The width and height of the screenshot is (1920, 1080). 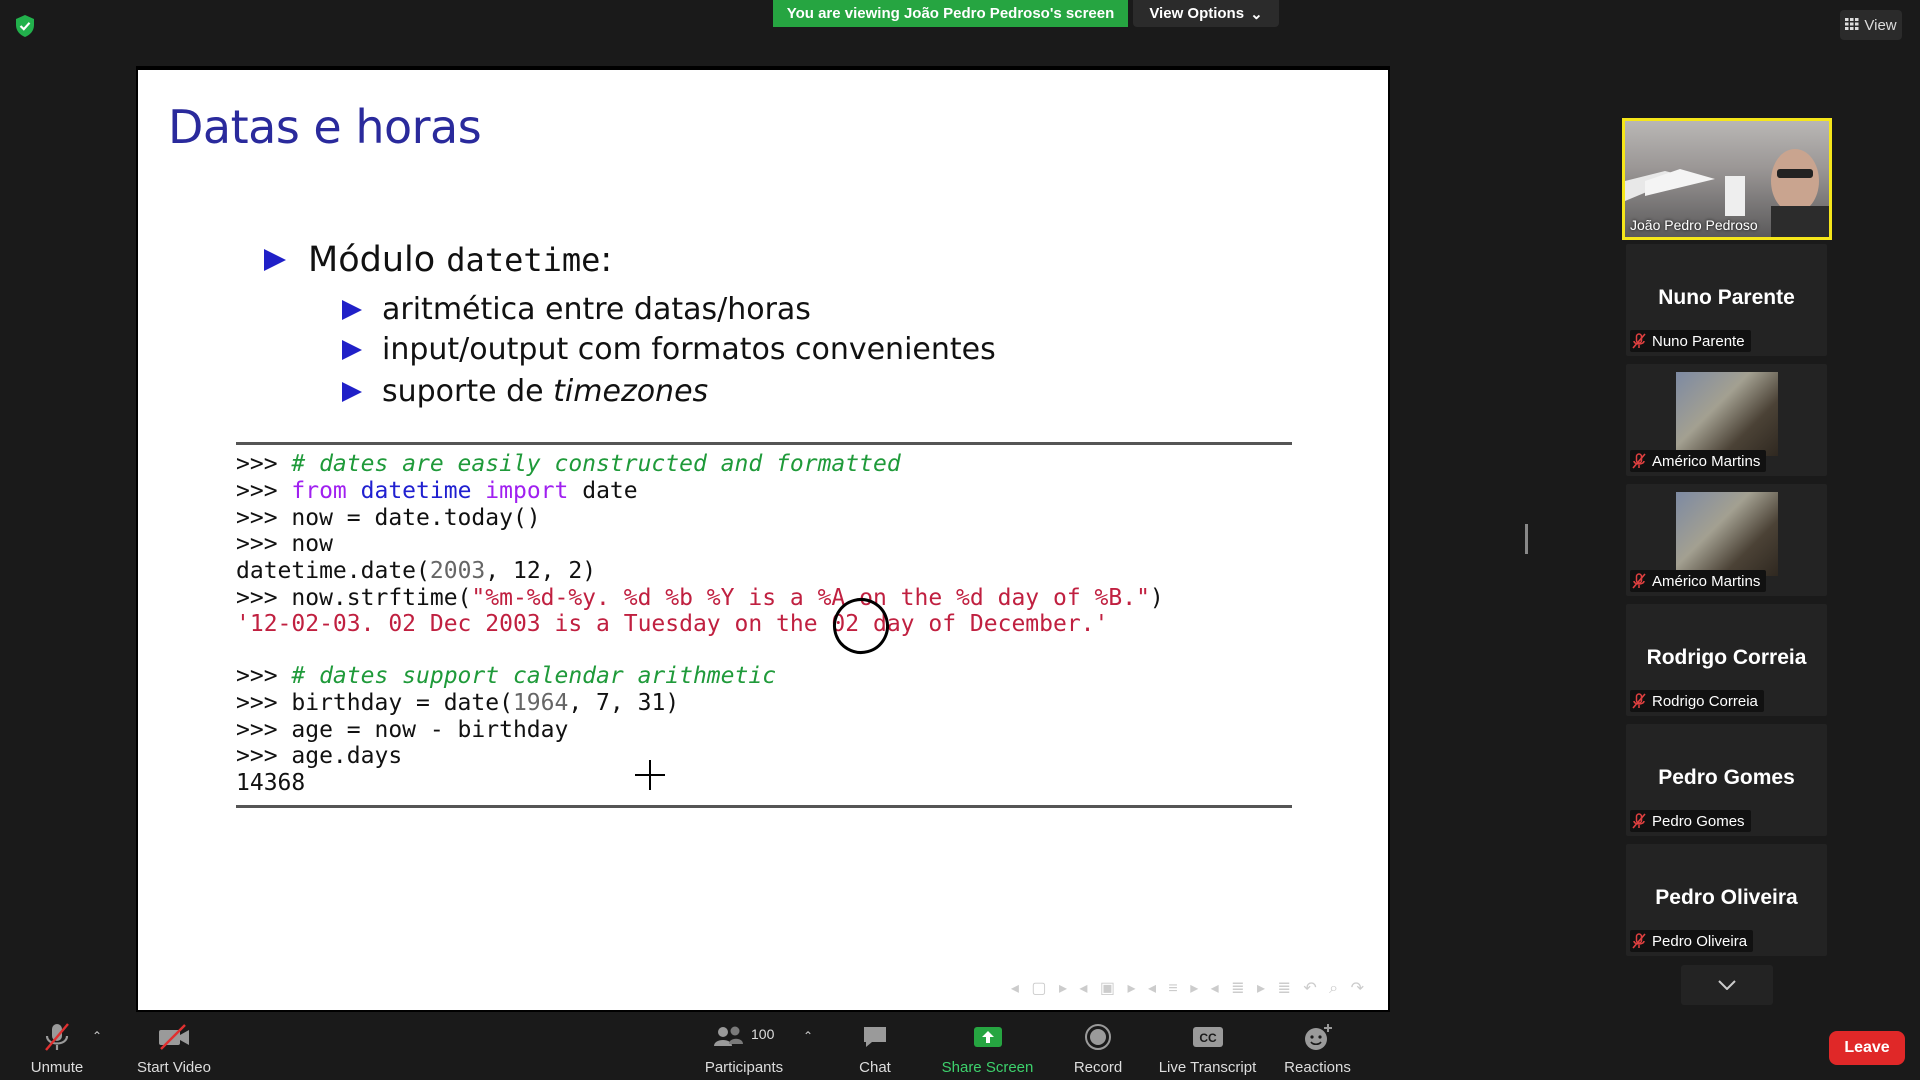 What do you see at coordinates (534, 676) in the screenshot?
I see `code-comment: # dates support calendar arithmetic` at bounding box center [534, 676].